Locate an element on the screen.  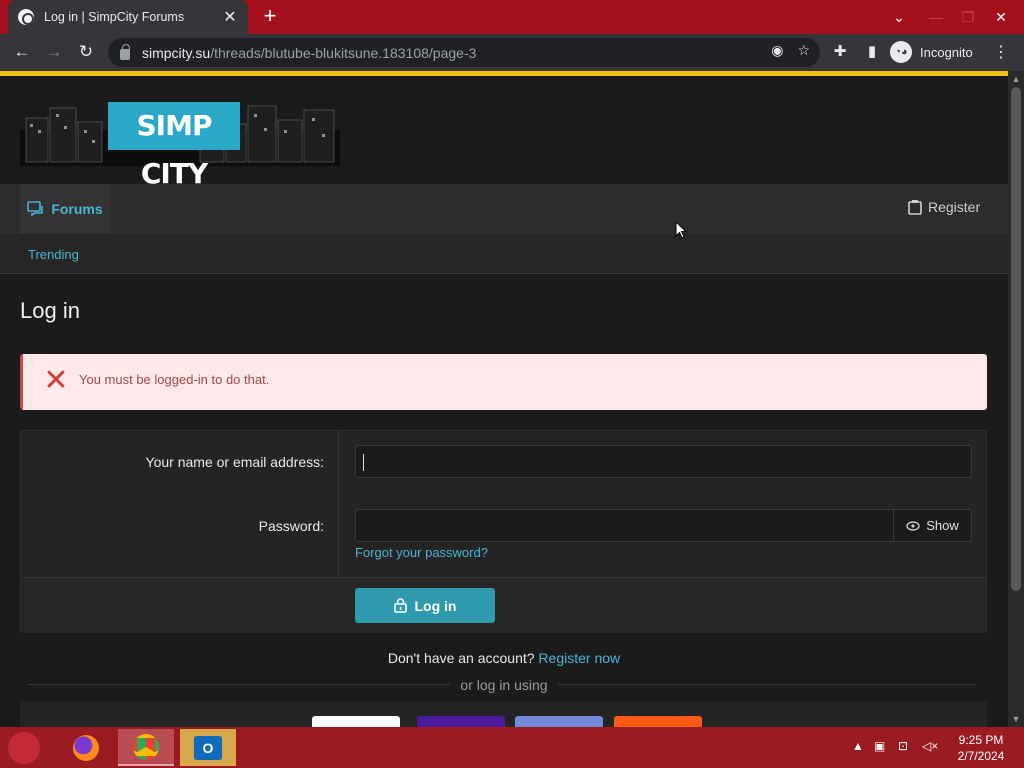
reload-icon: ↻ is located at coordinates (86, 52).